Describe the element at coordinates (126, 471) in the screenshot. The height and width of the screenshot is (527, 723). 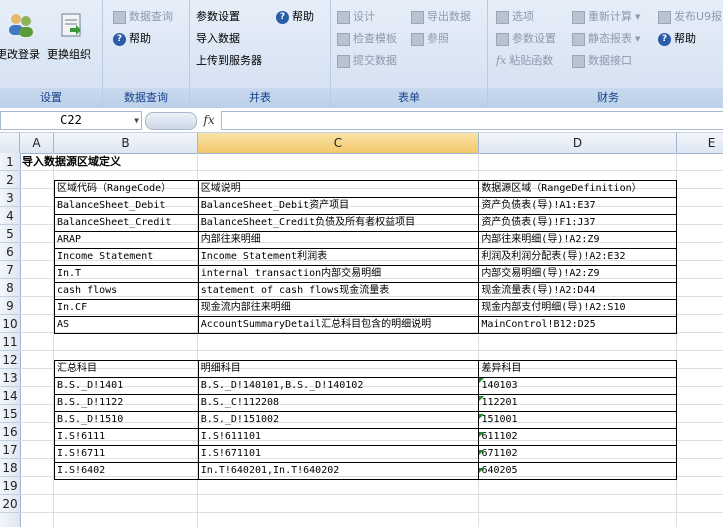
I see `table-cell: I.S!6402` at that location.